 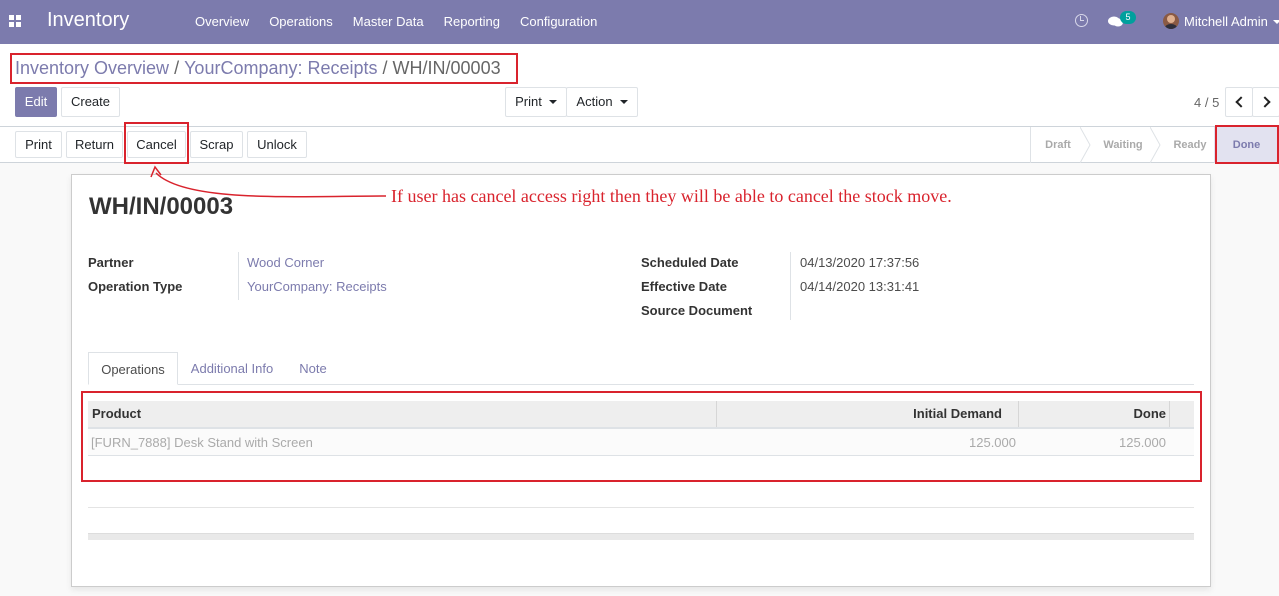 What do you see at coordinates (15, 21) in the screenshot?
I see `apps-grid-icon` at bounding box center [15, 21].